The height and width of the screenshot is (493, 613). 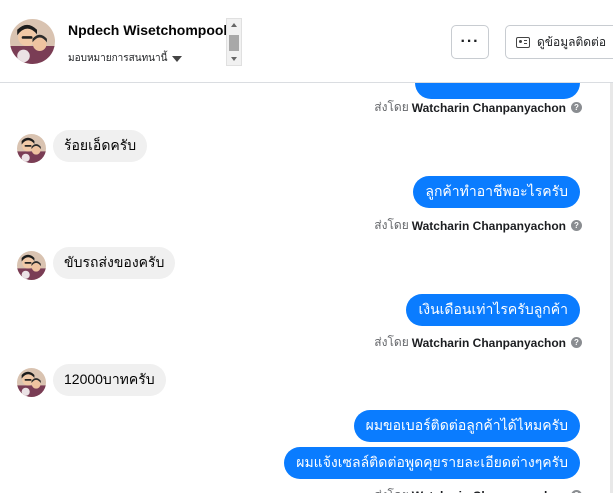 I want to click on assign-conversation-dropdown: มอบหมายการสนทนานี้, so click(x=125, y=58).